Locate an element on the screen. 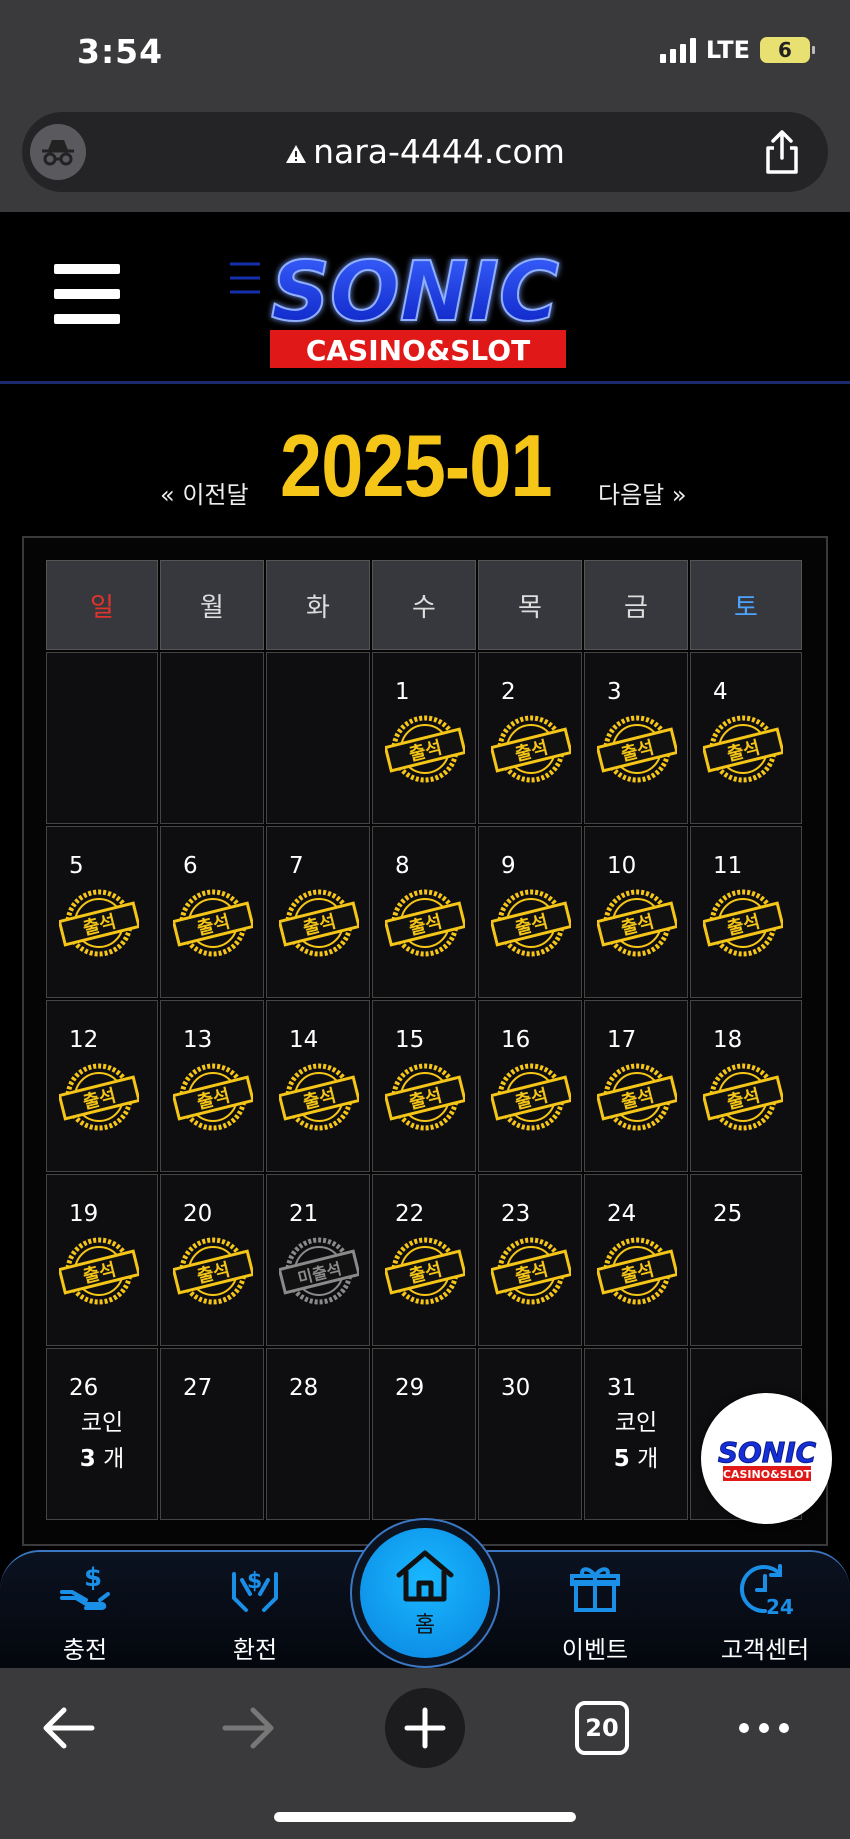 The image size is (850, 1839). support-24h-icon: 24 is located at coordinates (766, 1591).